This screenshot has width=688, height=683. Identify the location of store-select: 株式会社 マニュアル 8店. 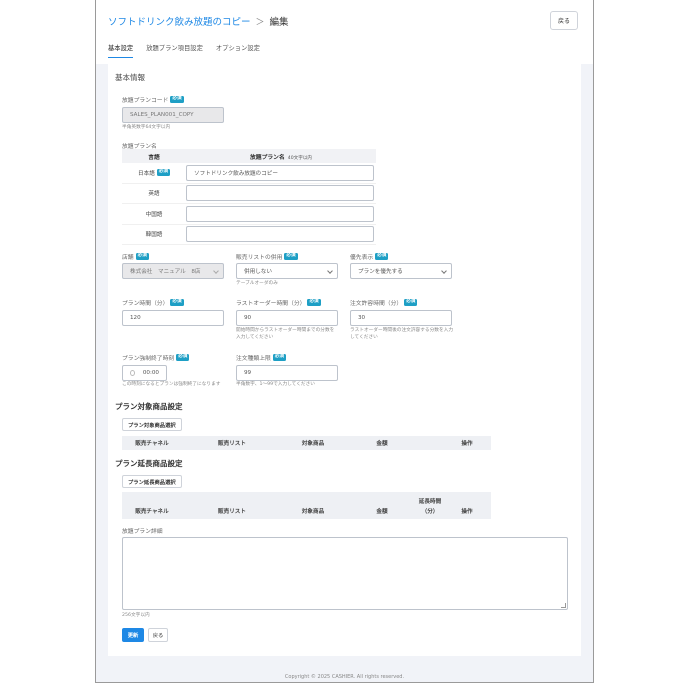
(173, 271).